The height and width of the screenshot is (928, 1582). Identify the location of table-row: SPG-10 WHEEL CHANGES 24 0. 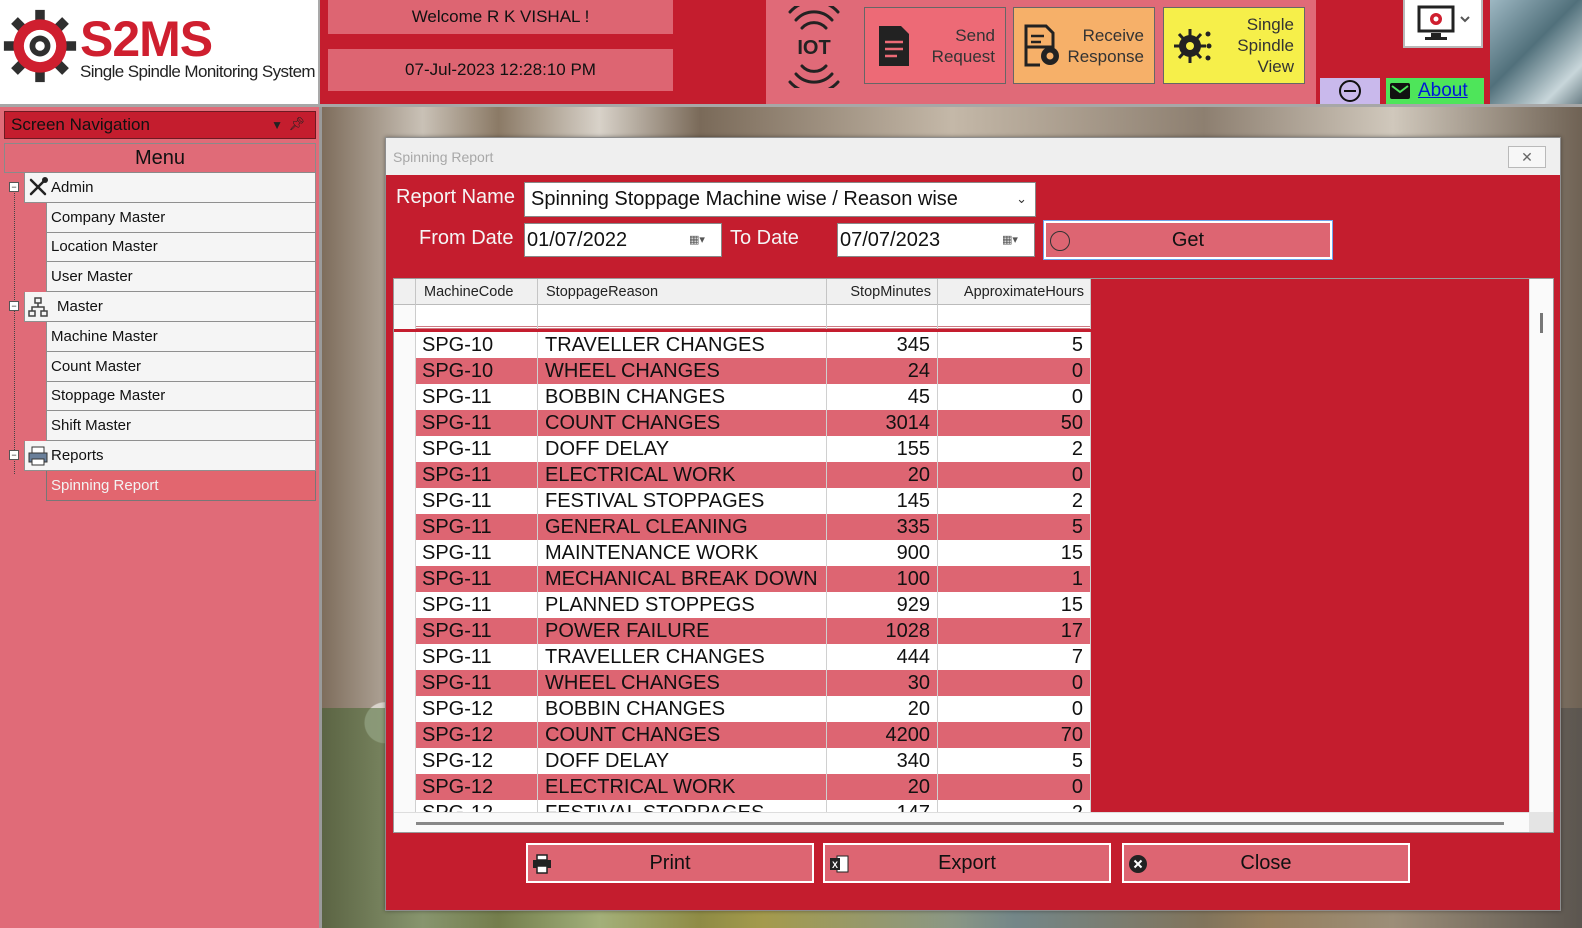
(742, 371).